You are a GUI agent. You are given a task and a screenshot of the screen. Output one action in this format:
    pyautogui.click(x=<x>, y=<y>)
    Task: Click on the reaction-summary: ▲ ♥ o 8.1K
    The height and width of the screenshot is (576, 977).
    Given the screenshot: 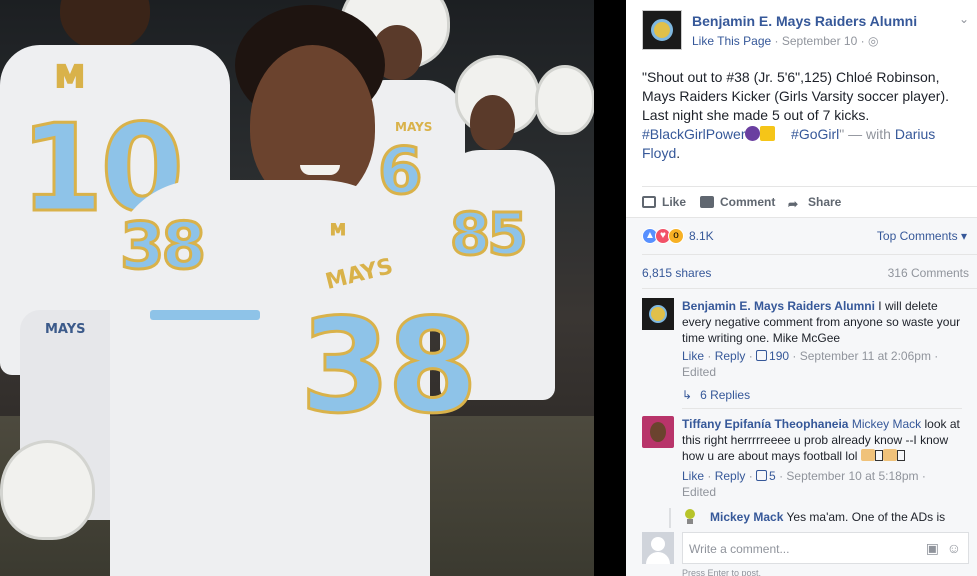 What is the action you would take?
    pyautogui.click(x=678, y=237)
    